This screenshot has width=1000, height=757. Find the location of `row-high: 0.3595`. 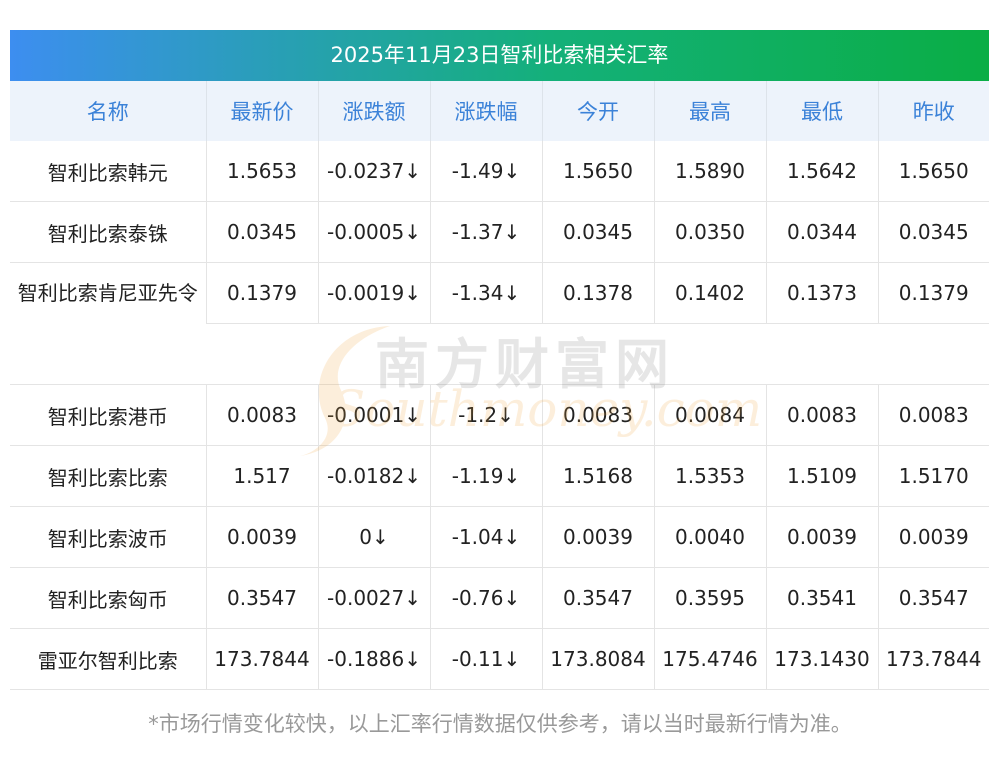

row-high: 0.3595 is located at coordinates (709, 598).